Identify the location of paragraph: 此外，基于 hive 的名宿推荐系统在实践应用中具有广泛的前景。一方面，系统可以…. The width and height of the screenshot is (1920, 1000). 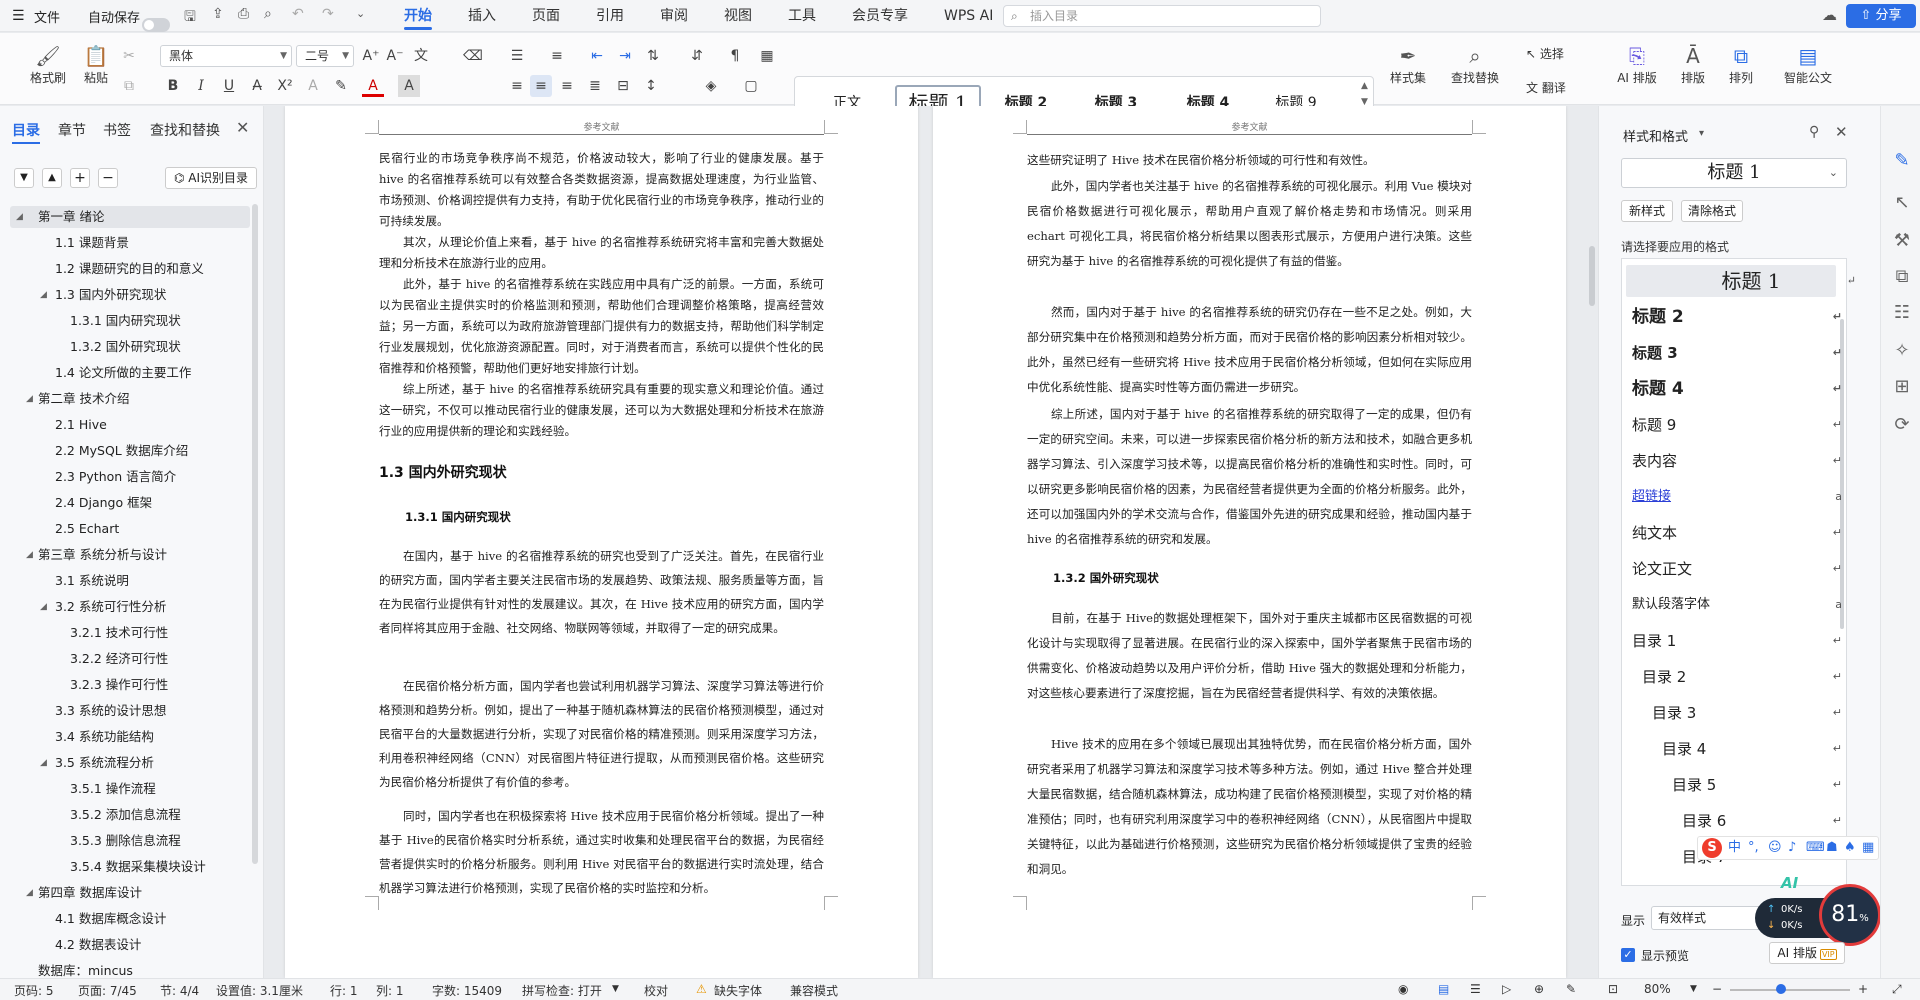
(601, 326).